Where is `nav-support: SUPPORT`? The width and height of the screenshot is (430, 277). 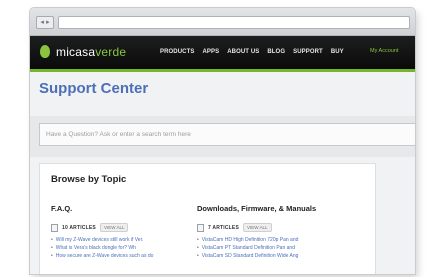
nav-support: SUPPORT is located at coordinates (308, 52).